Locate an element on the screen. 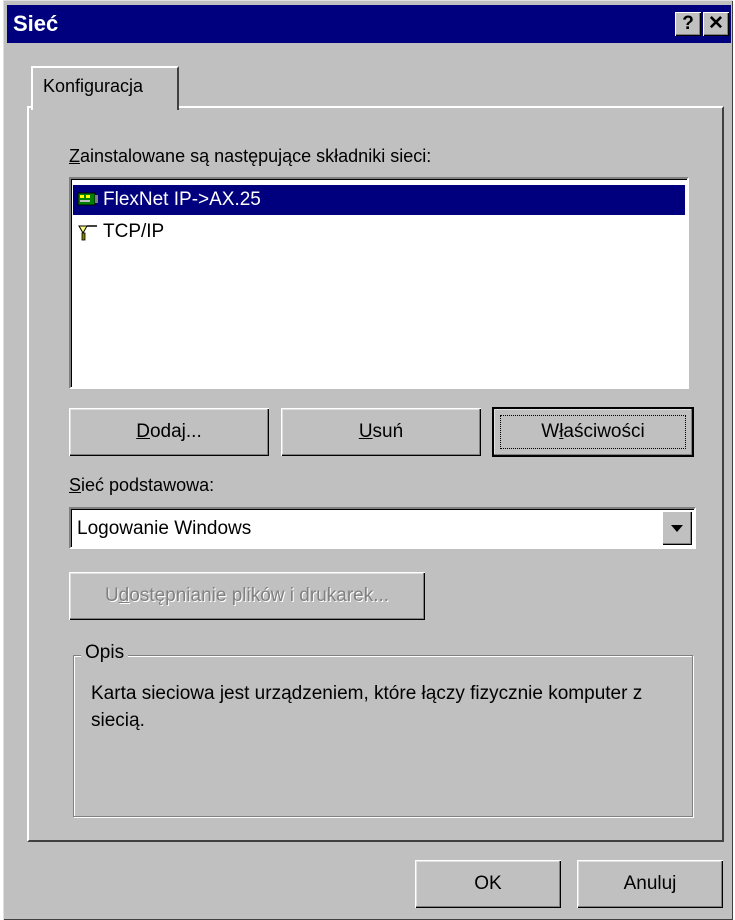  description-title: Opis is located at coordinates (105, 653).